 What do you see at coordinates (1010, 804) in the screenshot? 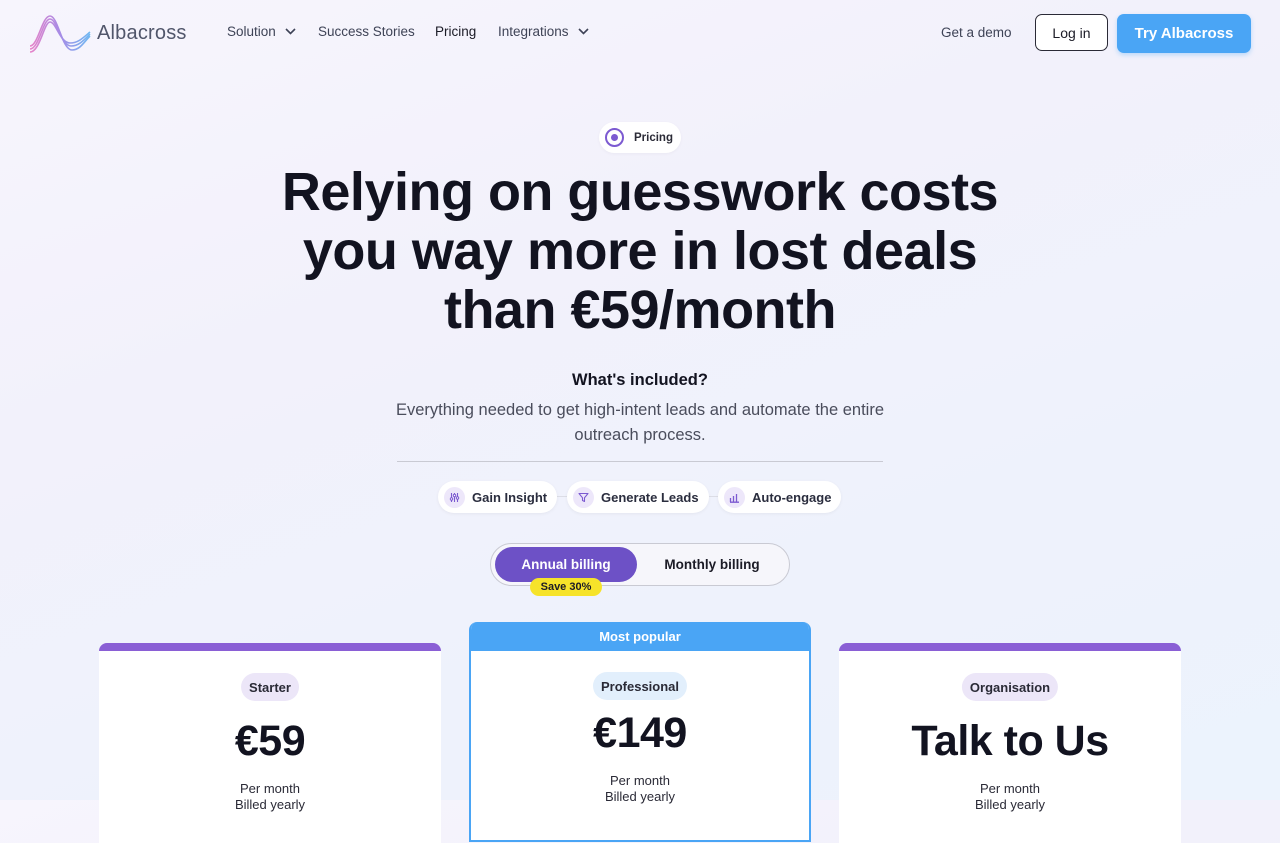
I see `plan-billed-organisation: Billed yearly` at bounding box center [1010, 804].